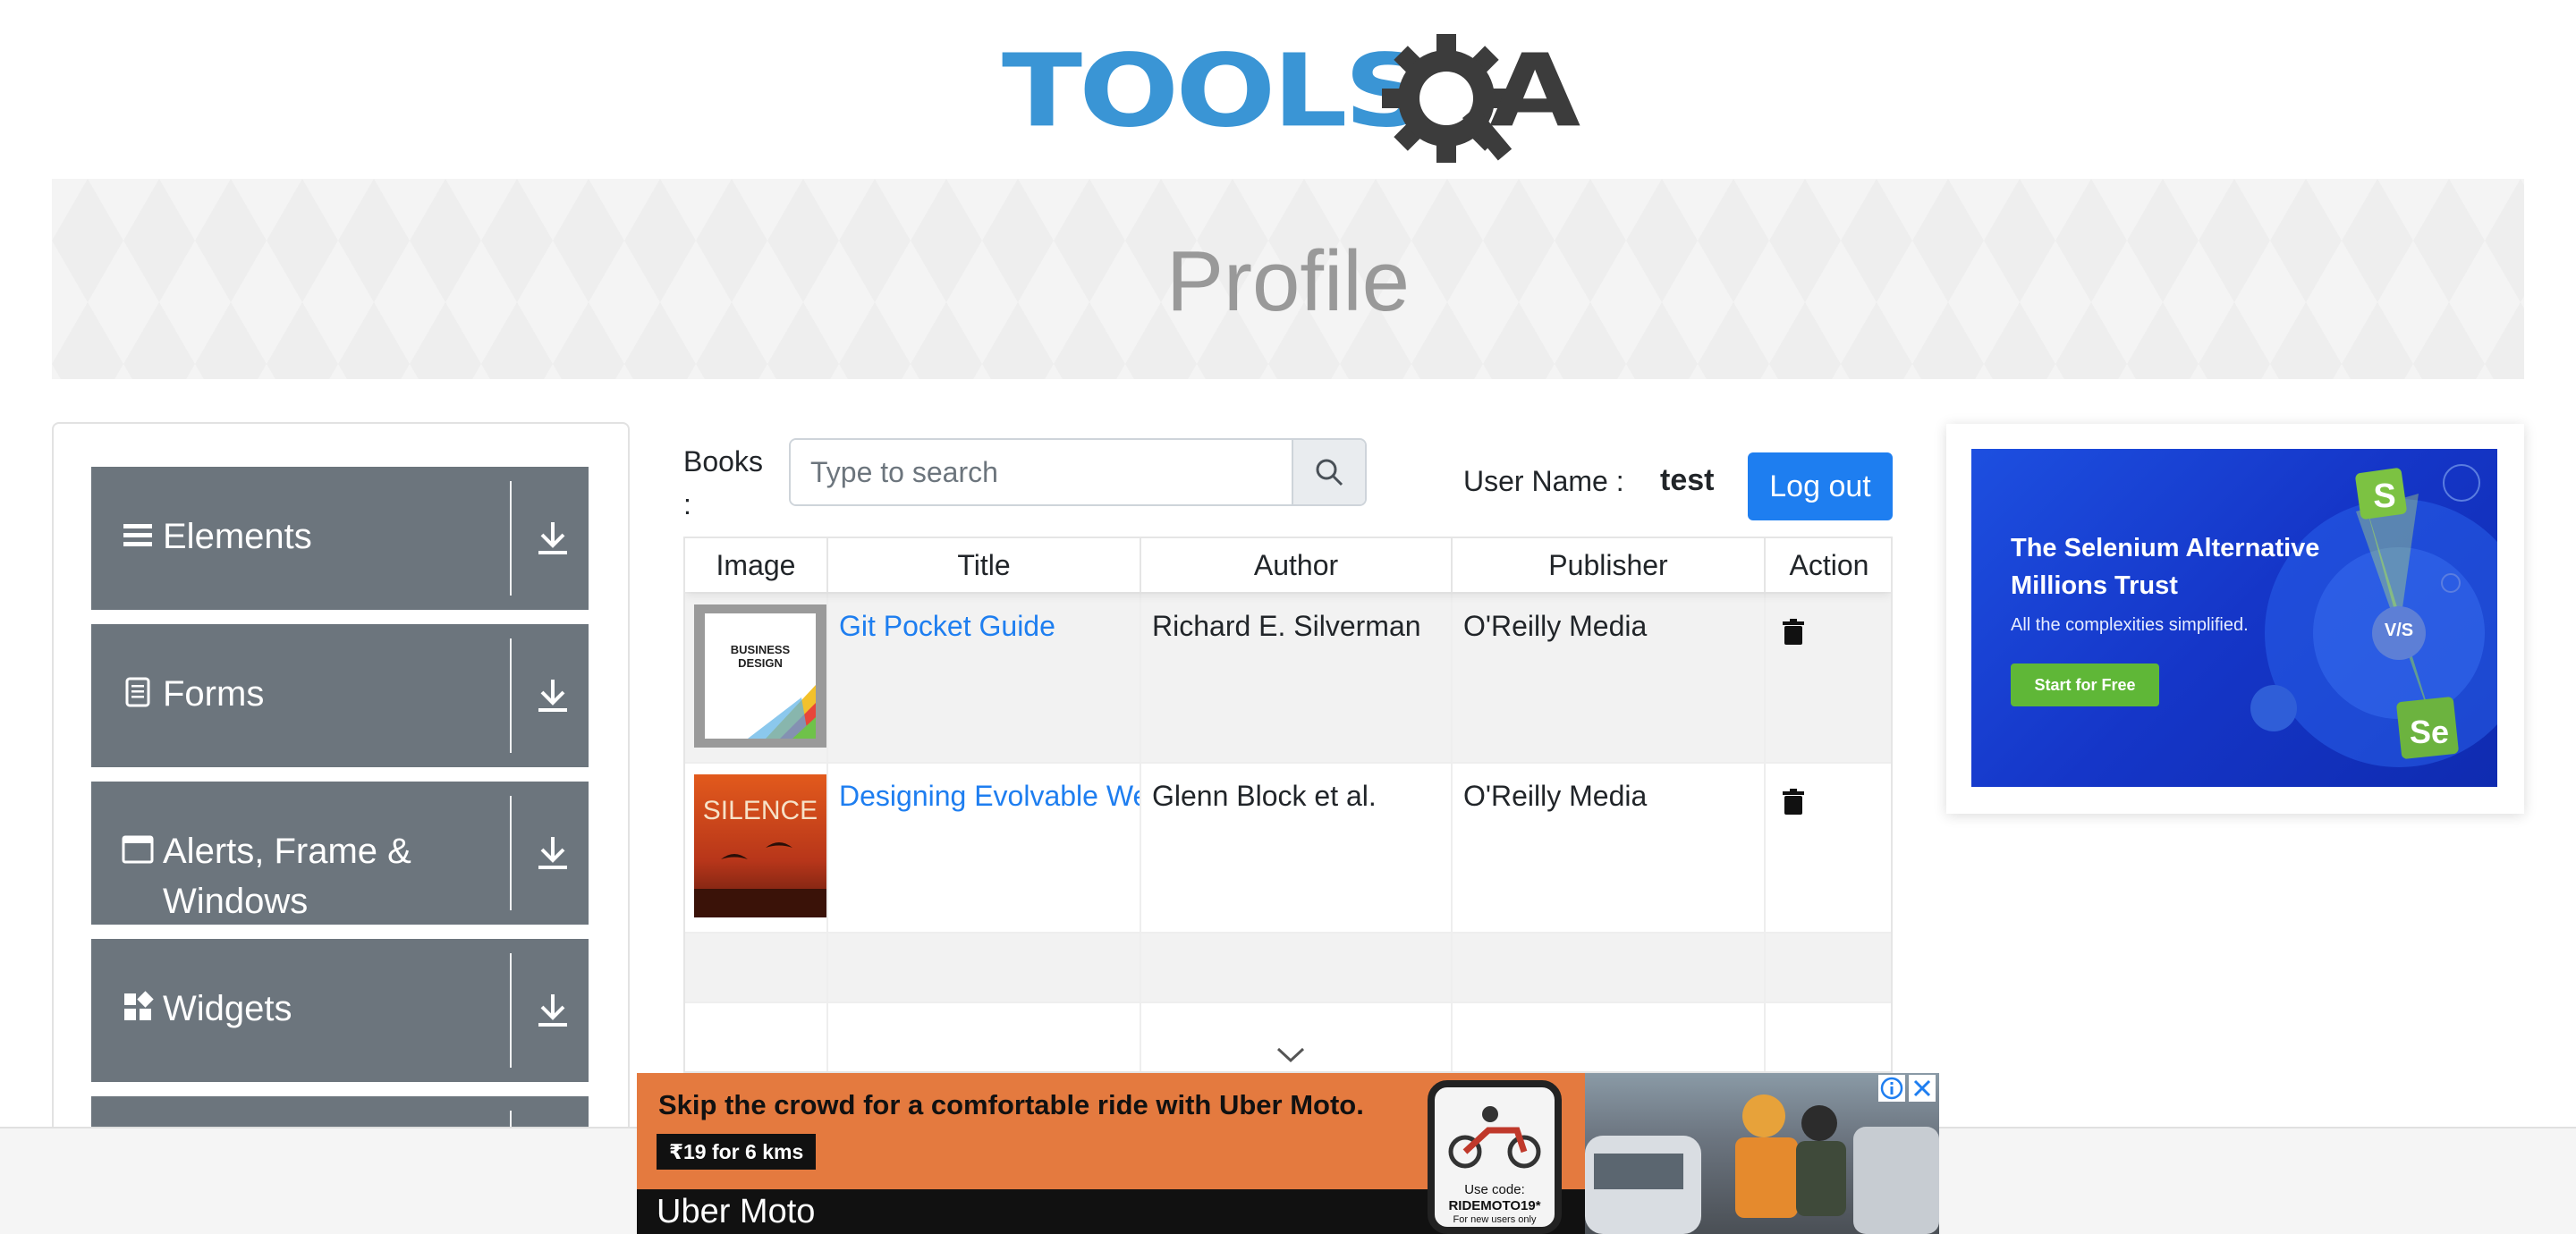  Describe the element at coordinates (2384, 496) in the screenshot. I see `ad-badge-s: S` at that location.